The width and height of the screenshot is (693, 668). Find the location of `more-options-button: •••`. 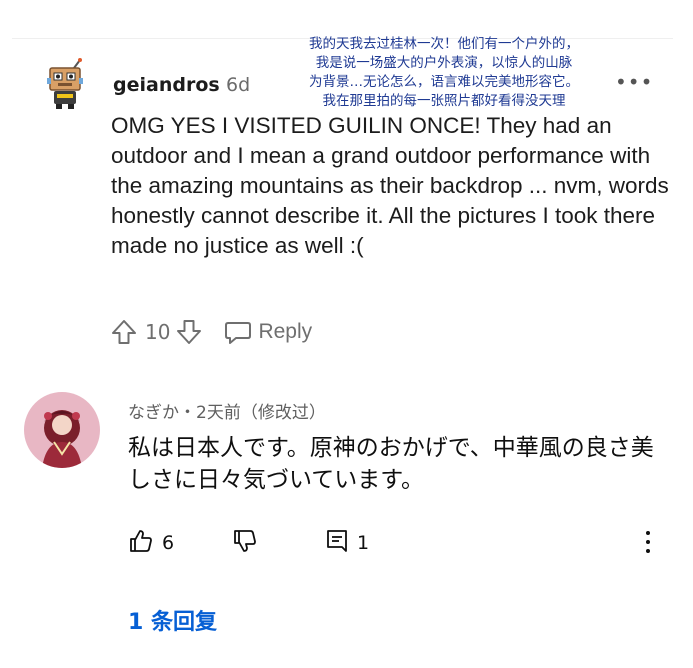

more-options-button: ••• is located at coordinates (634, 82).